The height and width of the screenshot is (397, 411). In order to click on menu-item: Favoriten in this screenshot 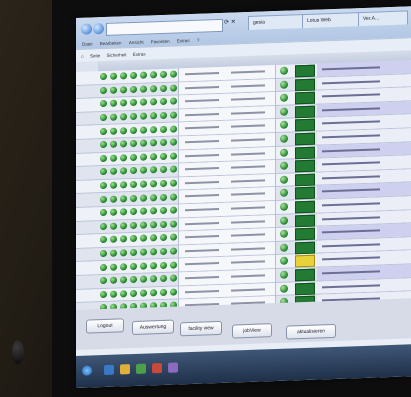, I will do `click(160, 42)`.